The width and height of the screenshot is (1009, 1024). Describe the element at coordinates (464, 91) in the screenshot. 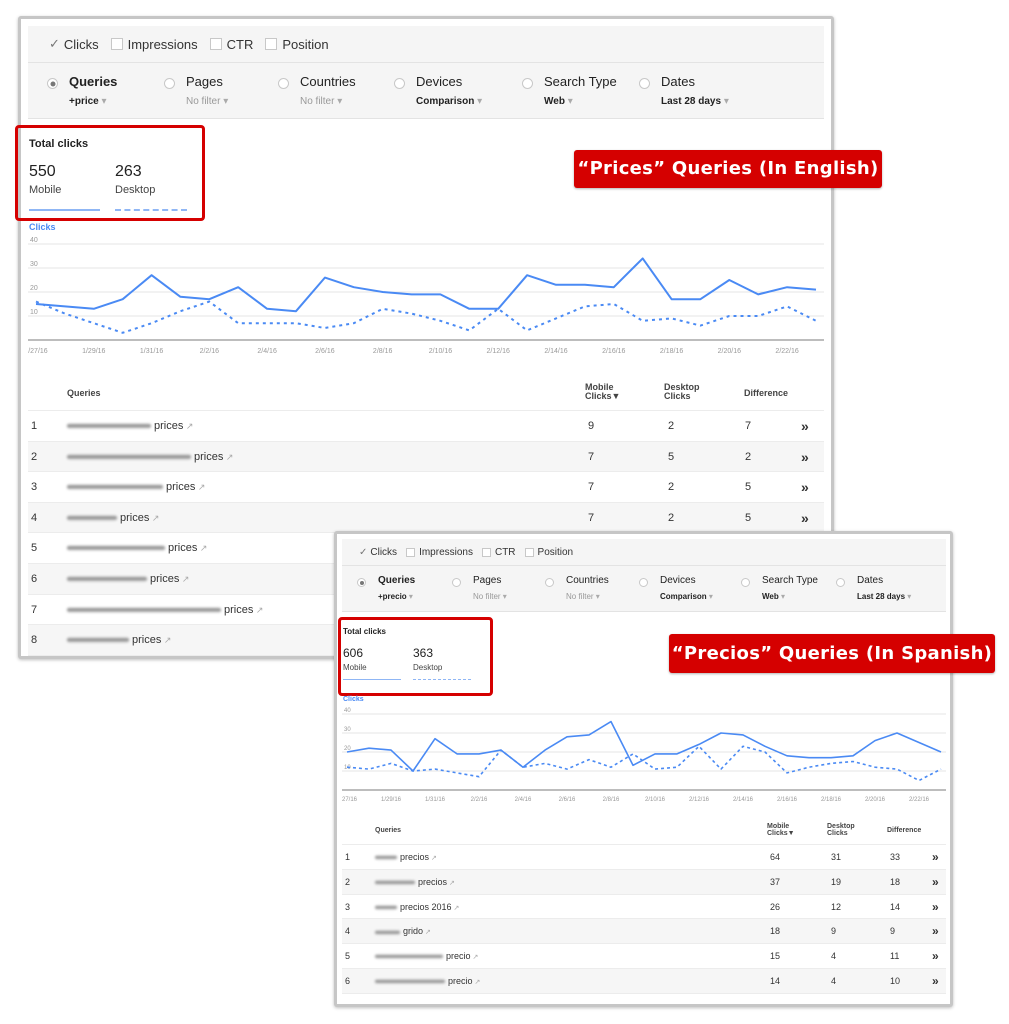

I see `filter-devices: Devices Comparison ▾` at that location.